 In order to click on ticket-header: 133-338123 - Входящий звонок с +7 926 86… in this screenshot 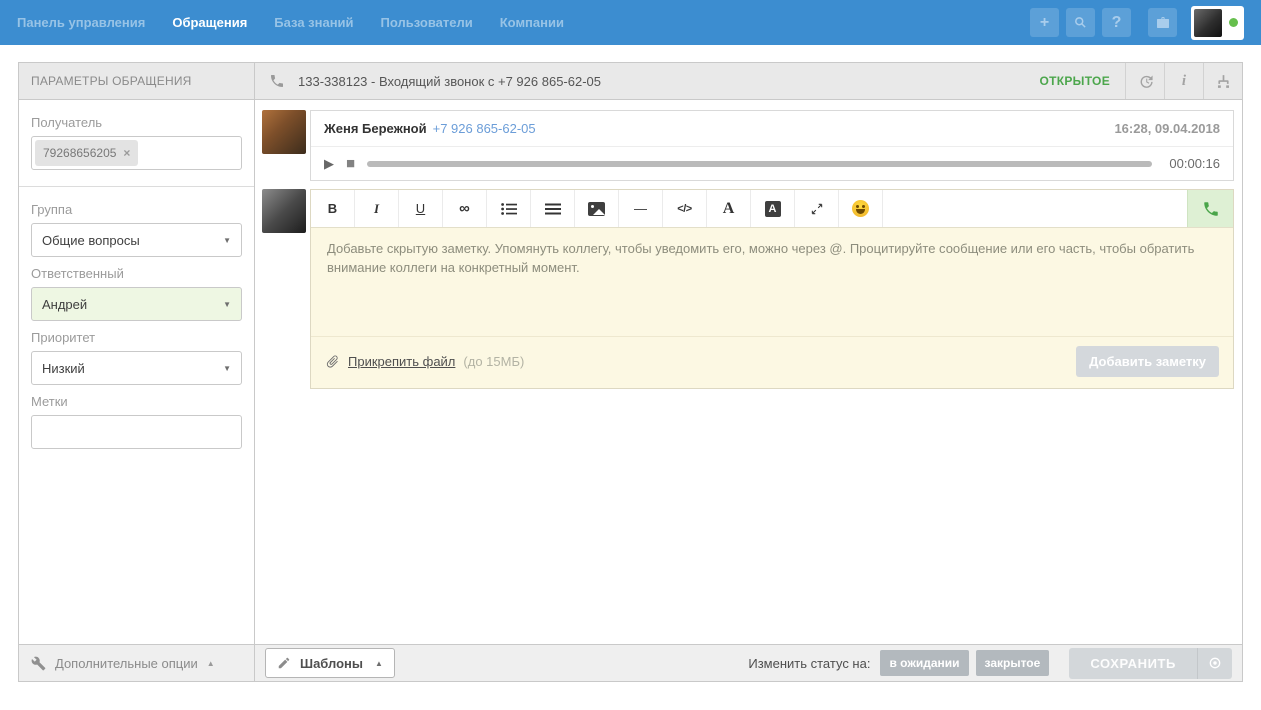, I will do `click(748, 81)`.